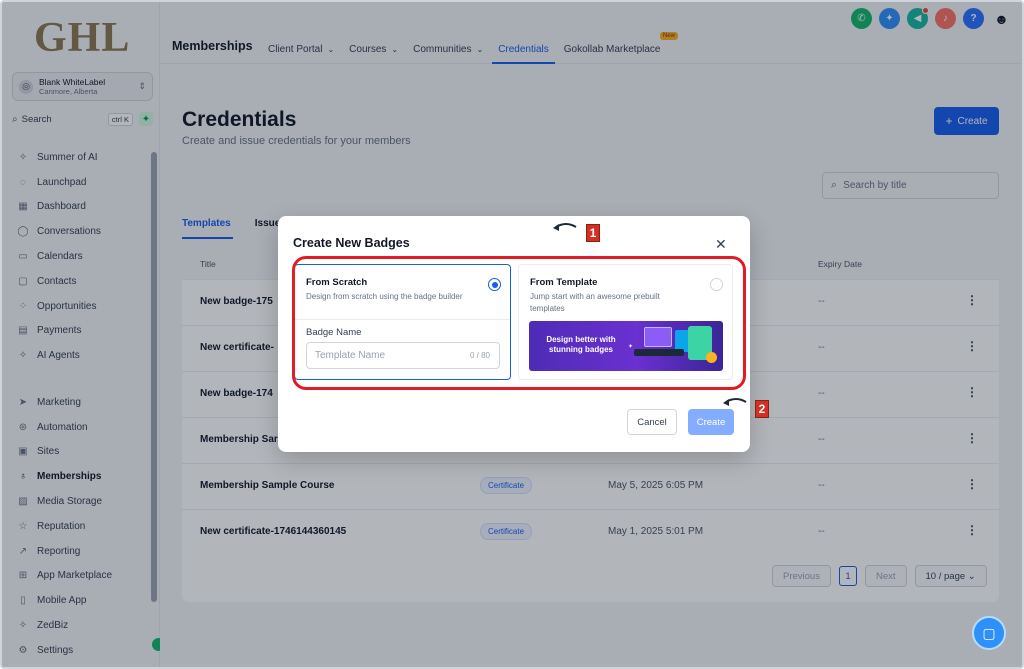 The height and width of the screenshot is (669, 1024). What do you see at coordinates (762, 409) in the screenshot?
I see `annotation-marker: 2` at bounding box center [762, 409].